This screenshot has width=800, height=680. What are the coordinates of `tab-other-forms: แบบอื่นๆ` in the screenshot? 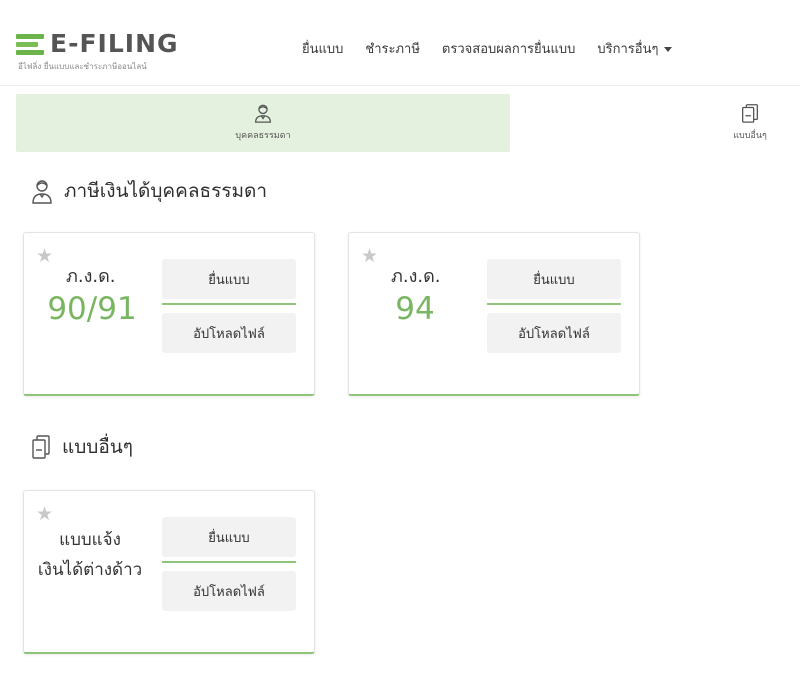 It's located at (750, 123).